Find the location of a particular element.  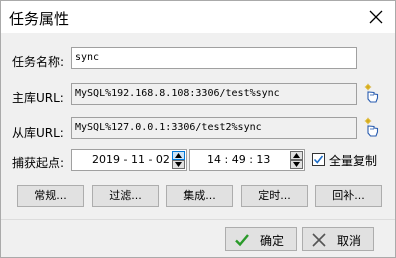

divider is located at coordinates (198, 219).